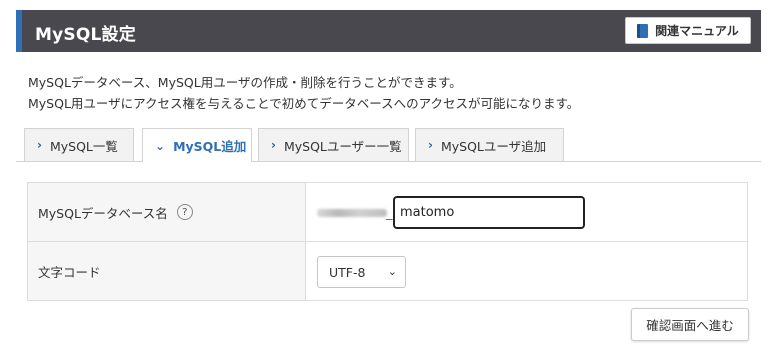 The width and height of the screenshot is (778, 356). I want to click on charset-select: UTF-8 ⌄, so click(361, 272).